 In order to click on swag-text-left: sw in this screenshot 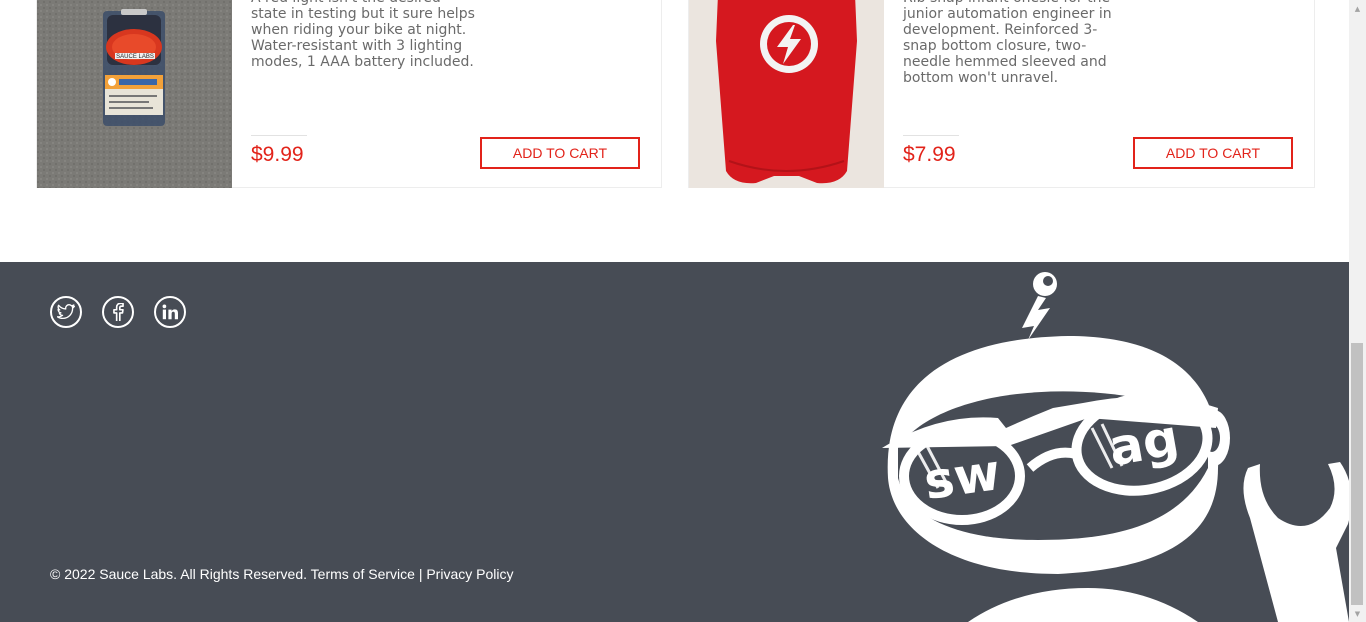, I will do `click(961, 477)`.